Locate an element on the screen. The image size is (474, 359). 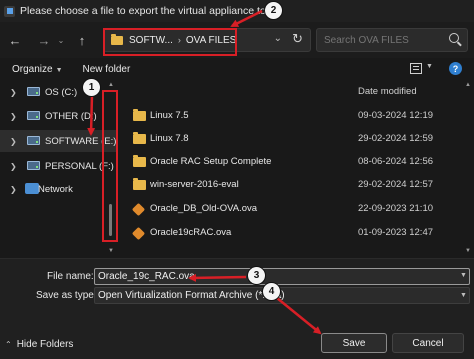
sidebar-item-label: OTHER (D:) is located at coordinates (71, 116).